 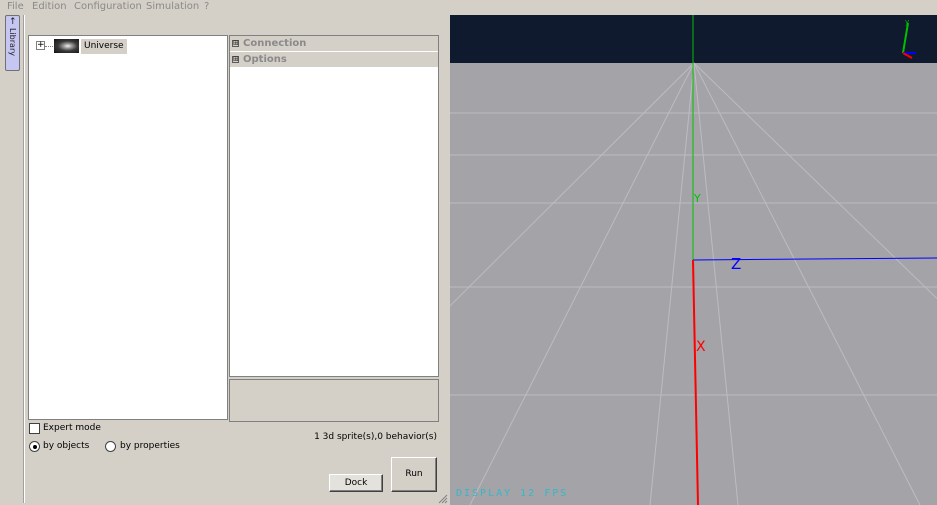 What do you see at coordinates (697, 198) in the screenshot?
I see `y-axis-label: Y` at bounding box center [697, 198].